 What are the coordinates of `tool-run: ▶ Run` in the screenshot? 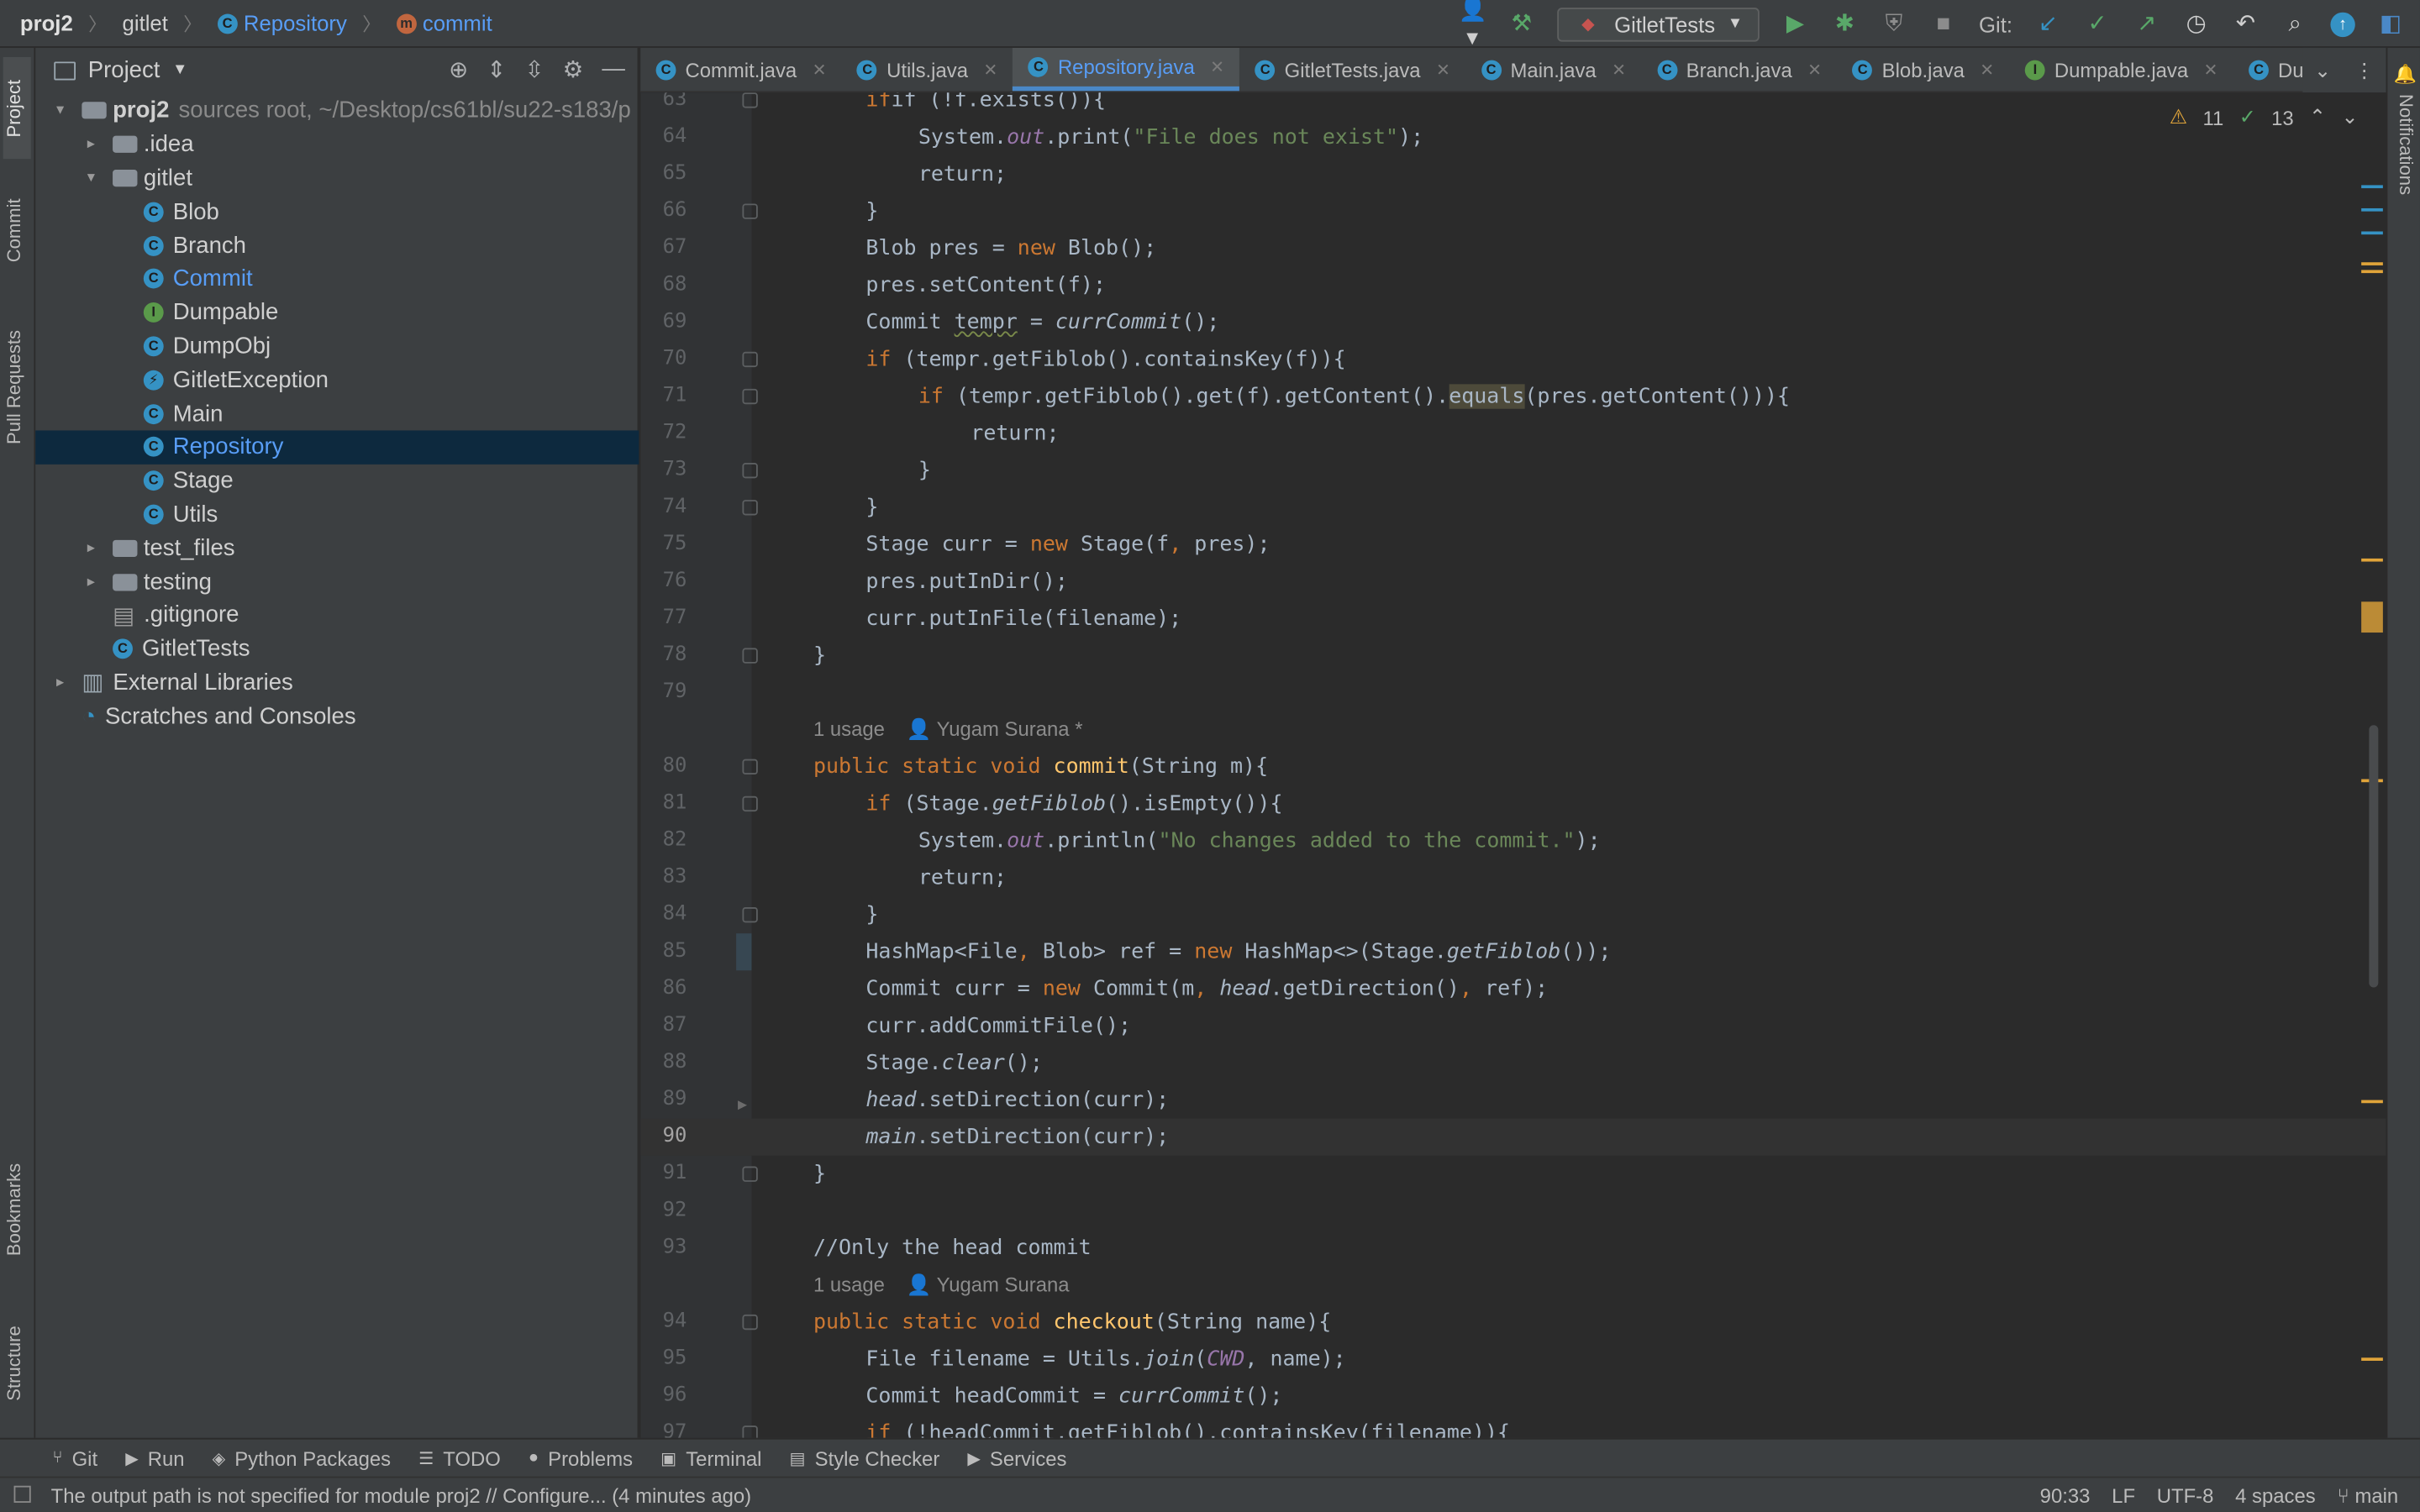 It's located at (154, 1458).